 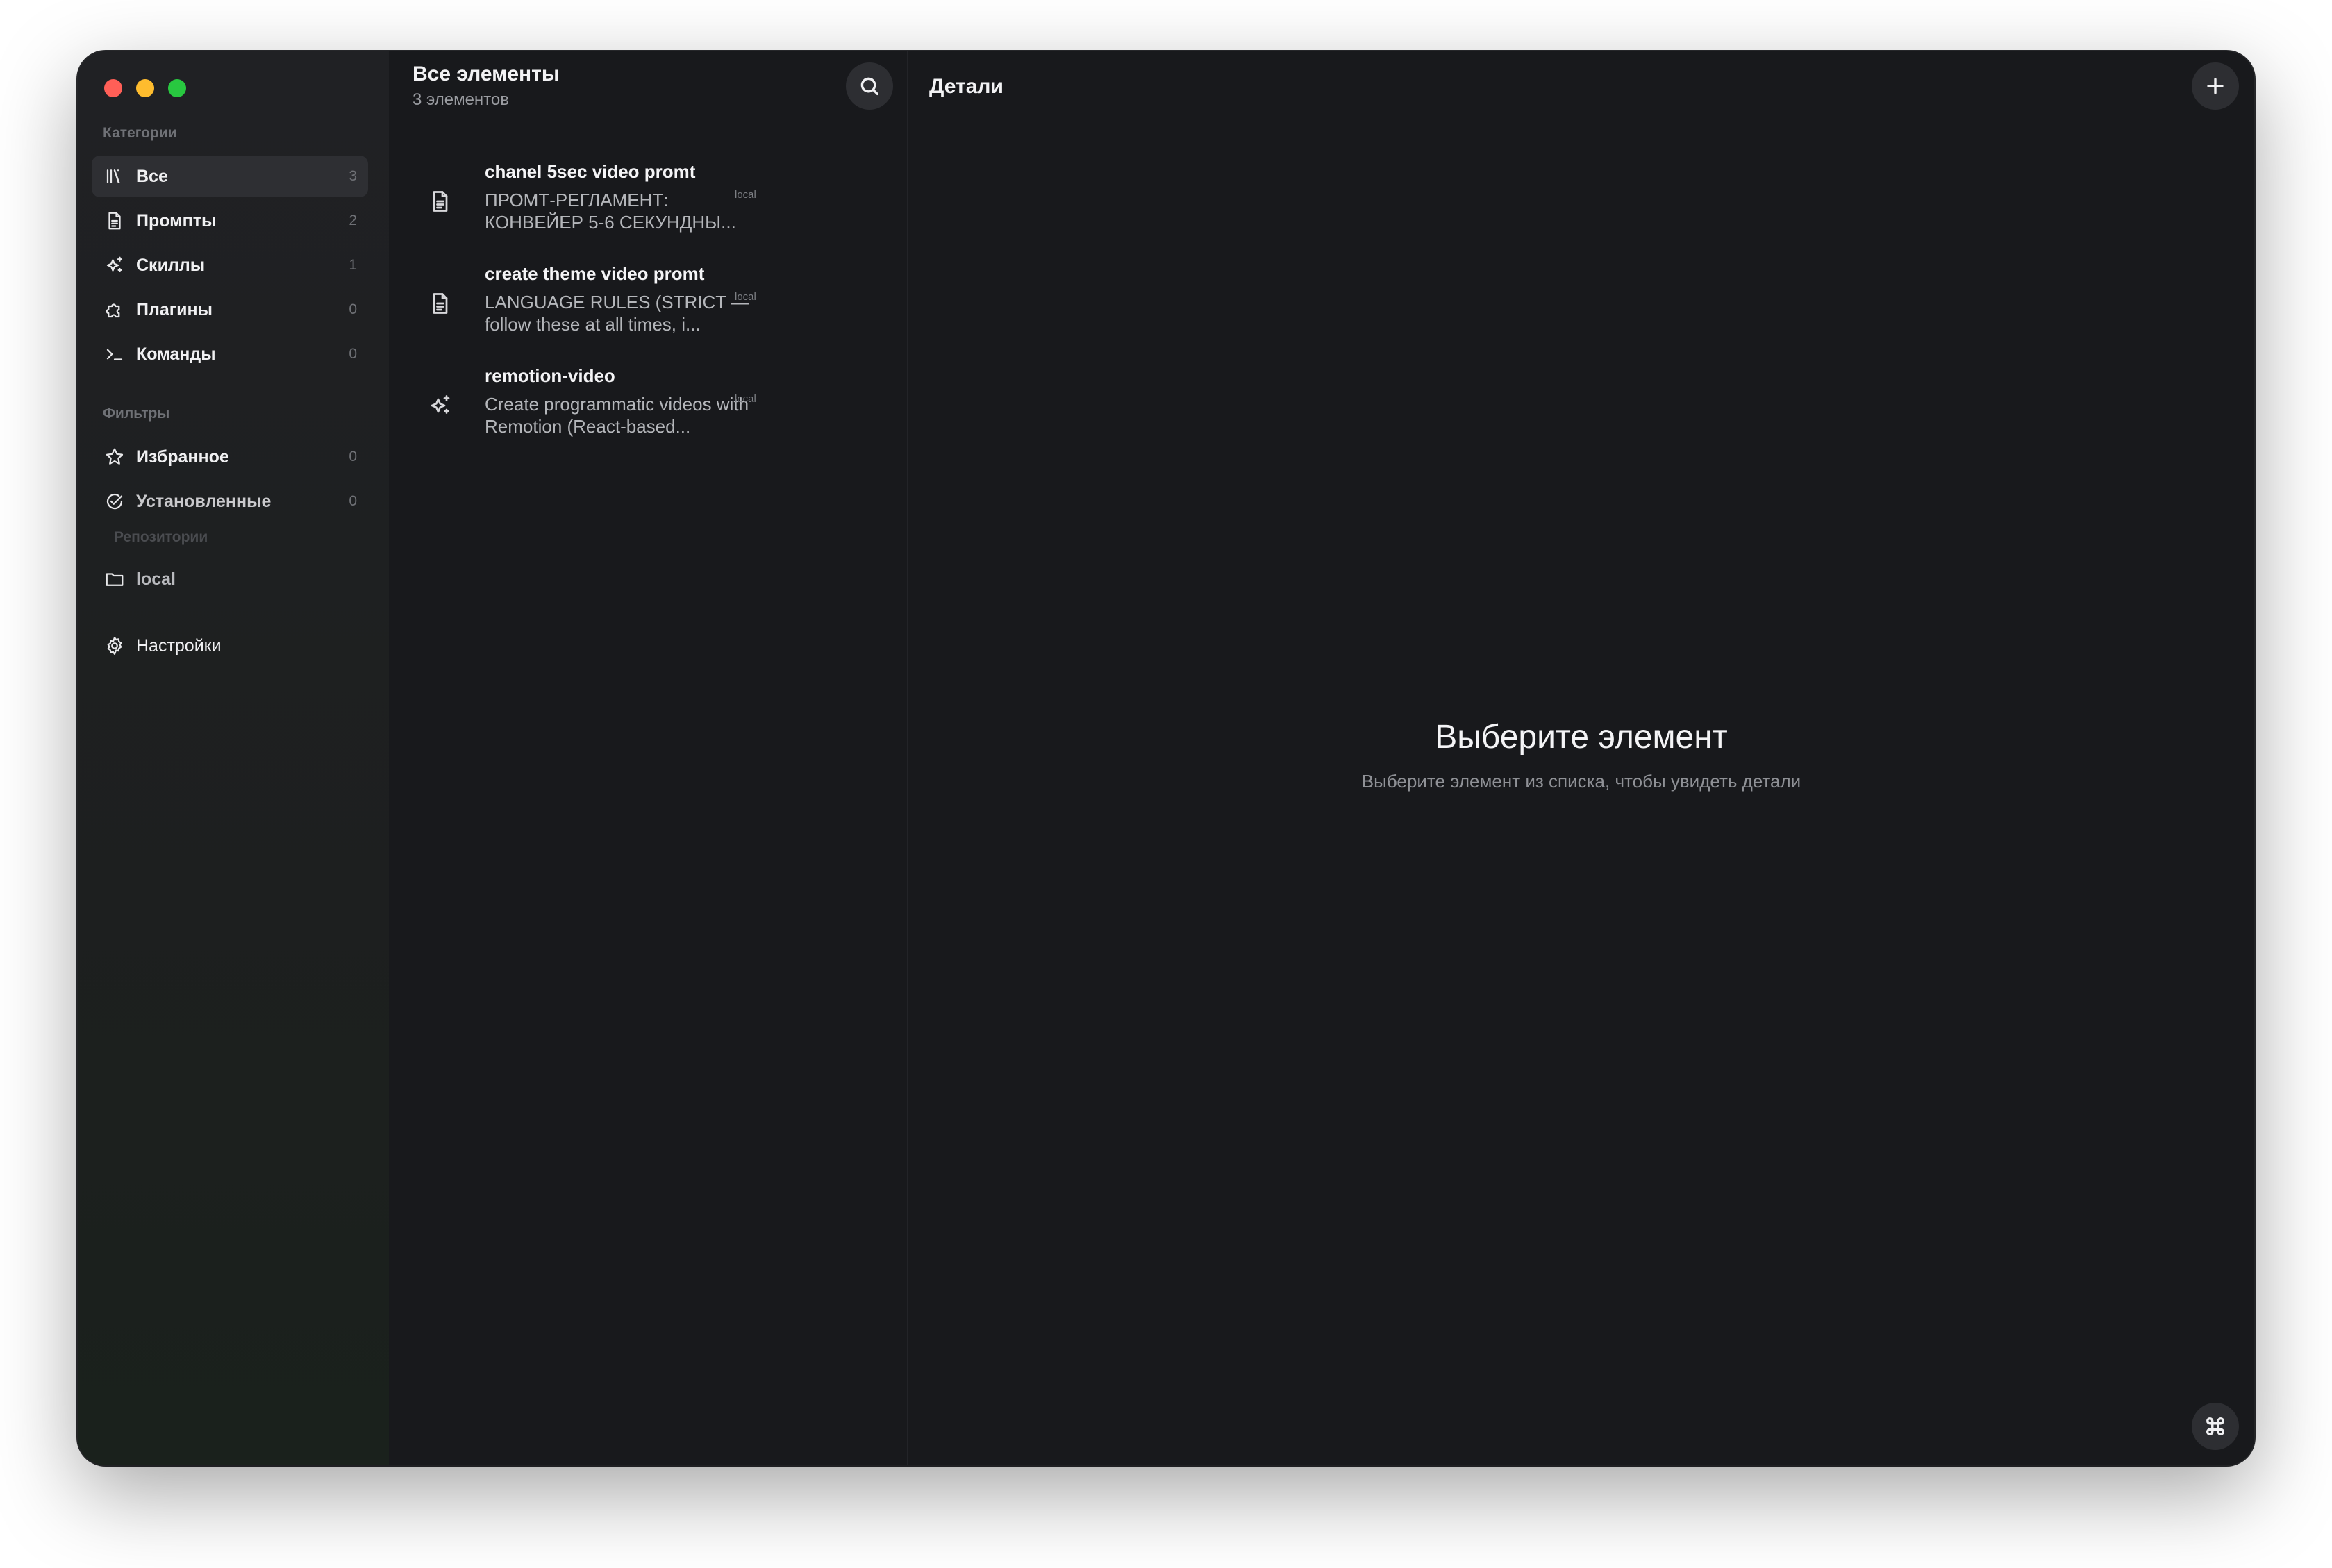 I want to click on sidebar-item-settings: Настройки, so click(x=230, y=646).